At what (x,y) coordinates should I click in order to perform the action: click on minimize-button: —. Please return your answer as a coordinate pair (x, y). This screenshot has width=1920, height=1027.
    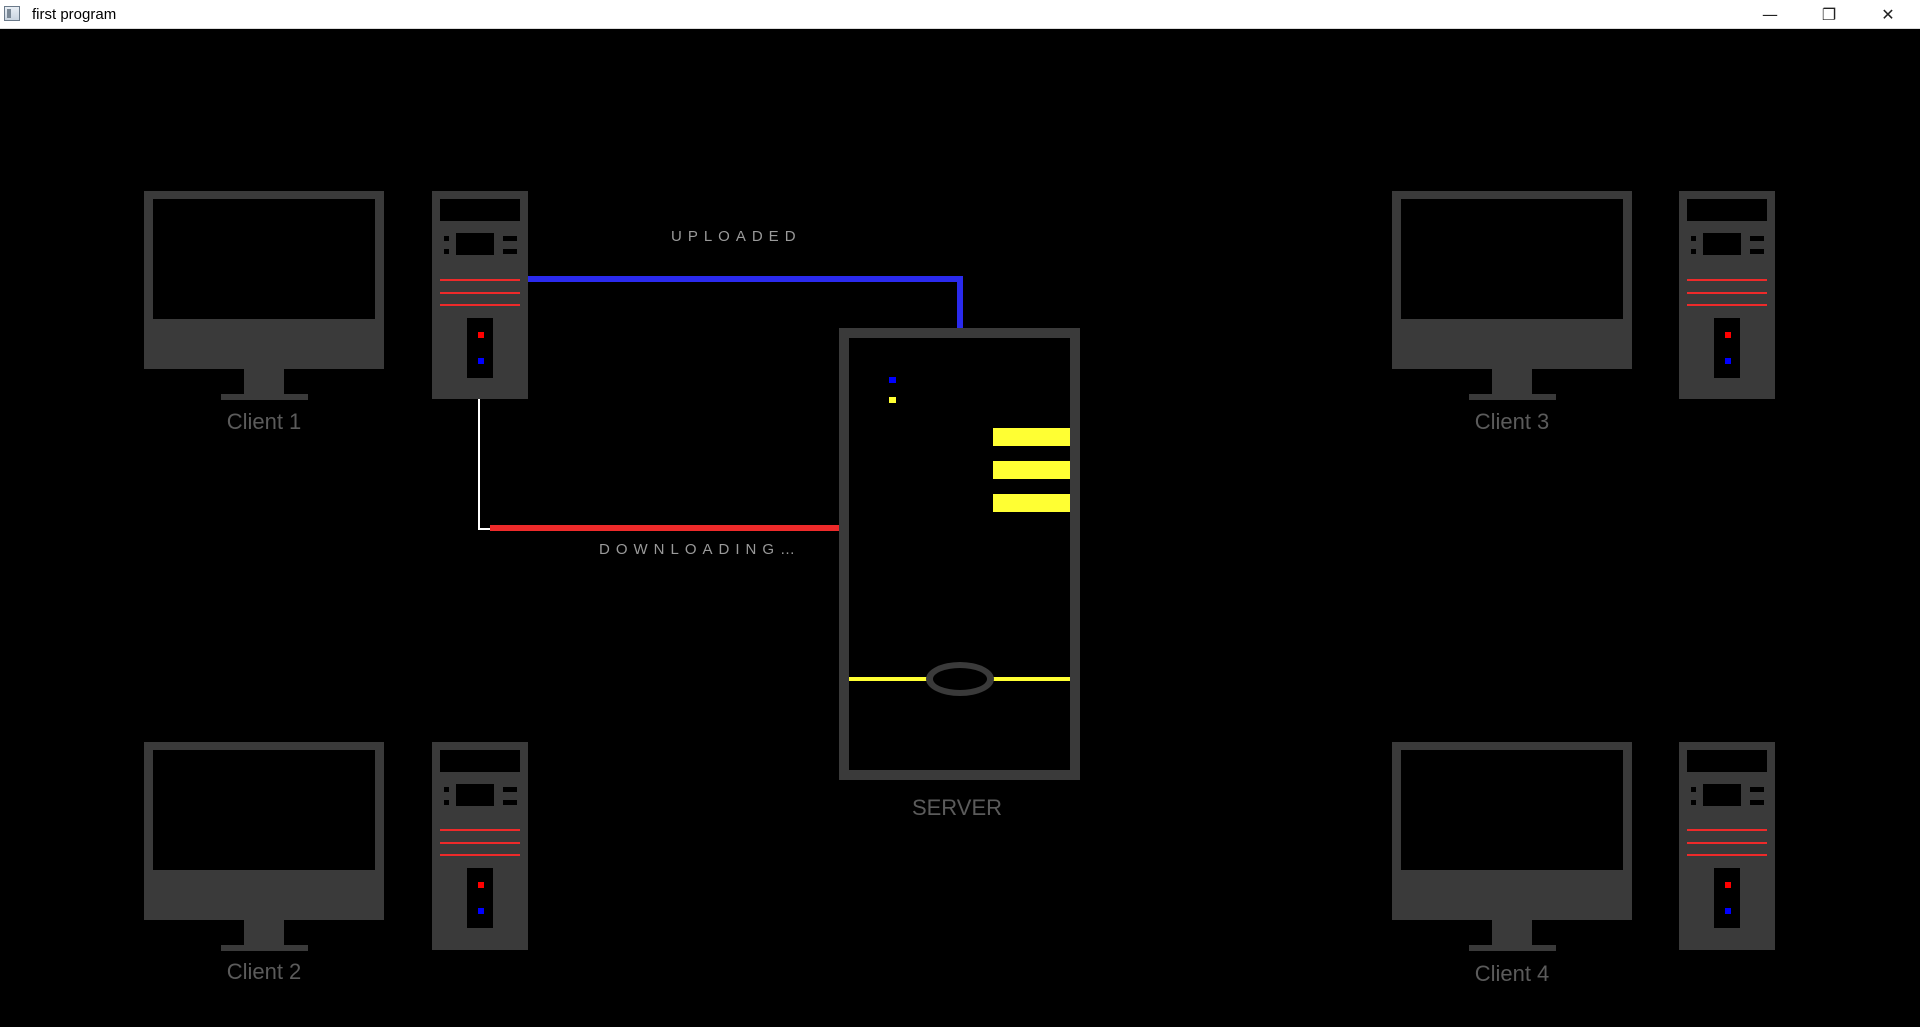
    Looking at the image, I should click on (1770, 14).